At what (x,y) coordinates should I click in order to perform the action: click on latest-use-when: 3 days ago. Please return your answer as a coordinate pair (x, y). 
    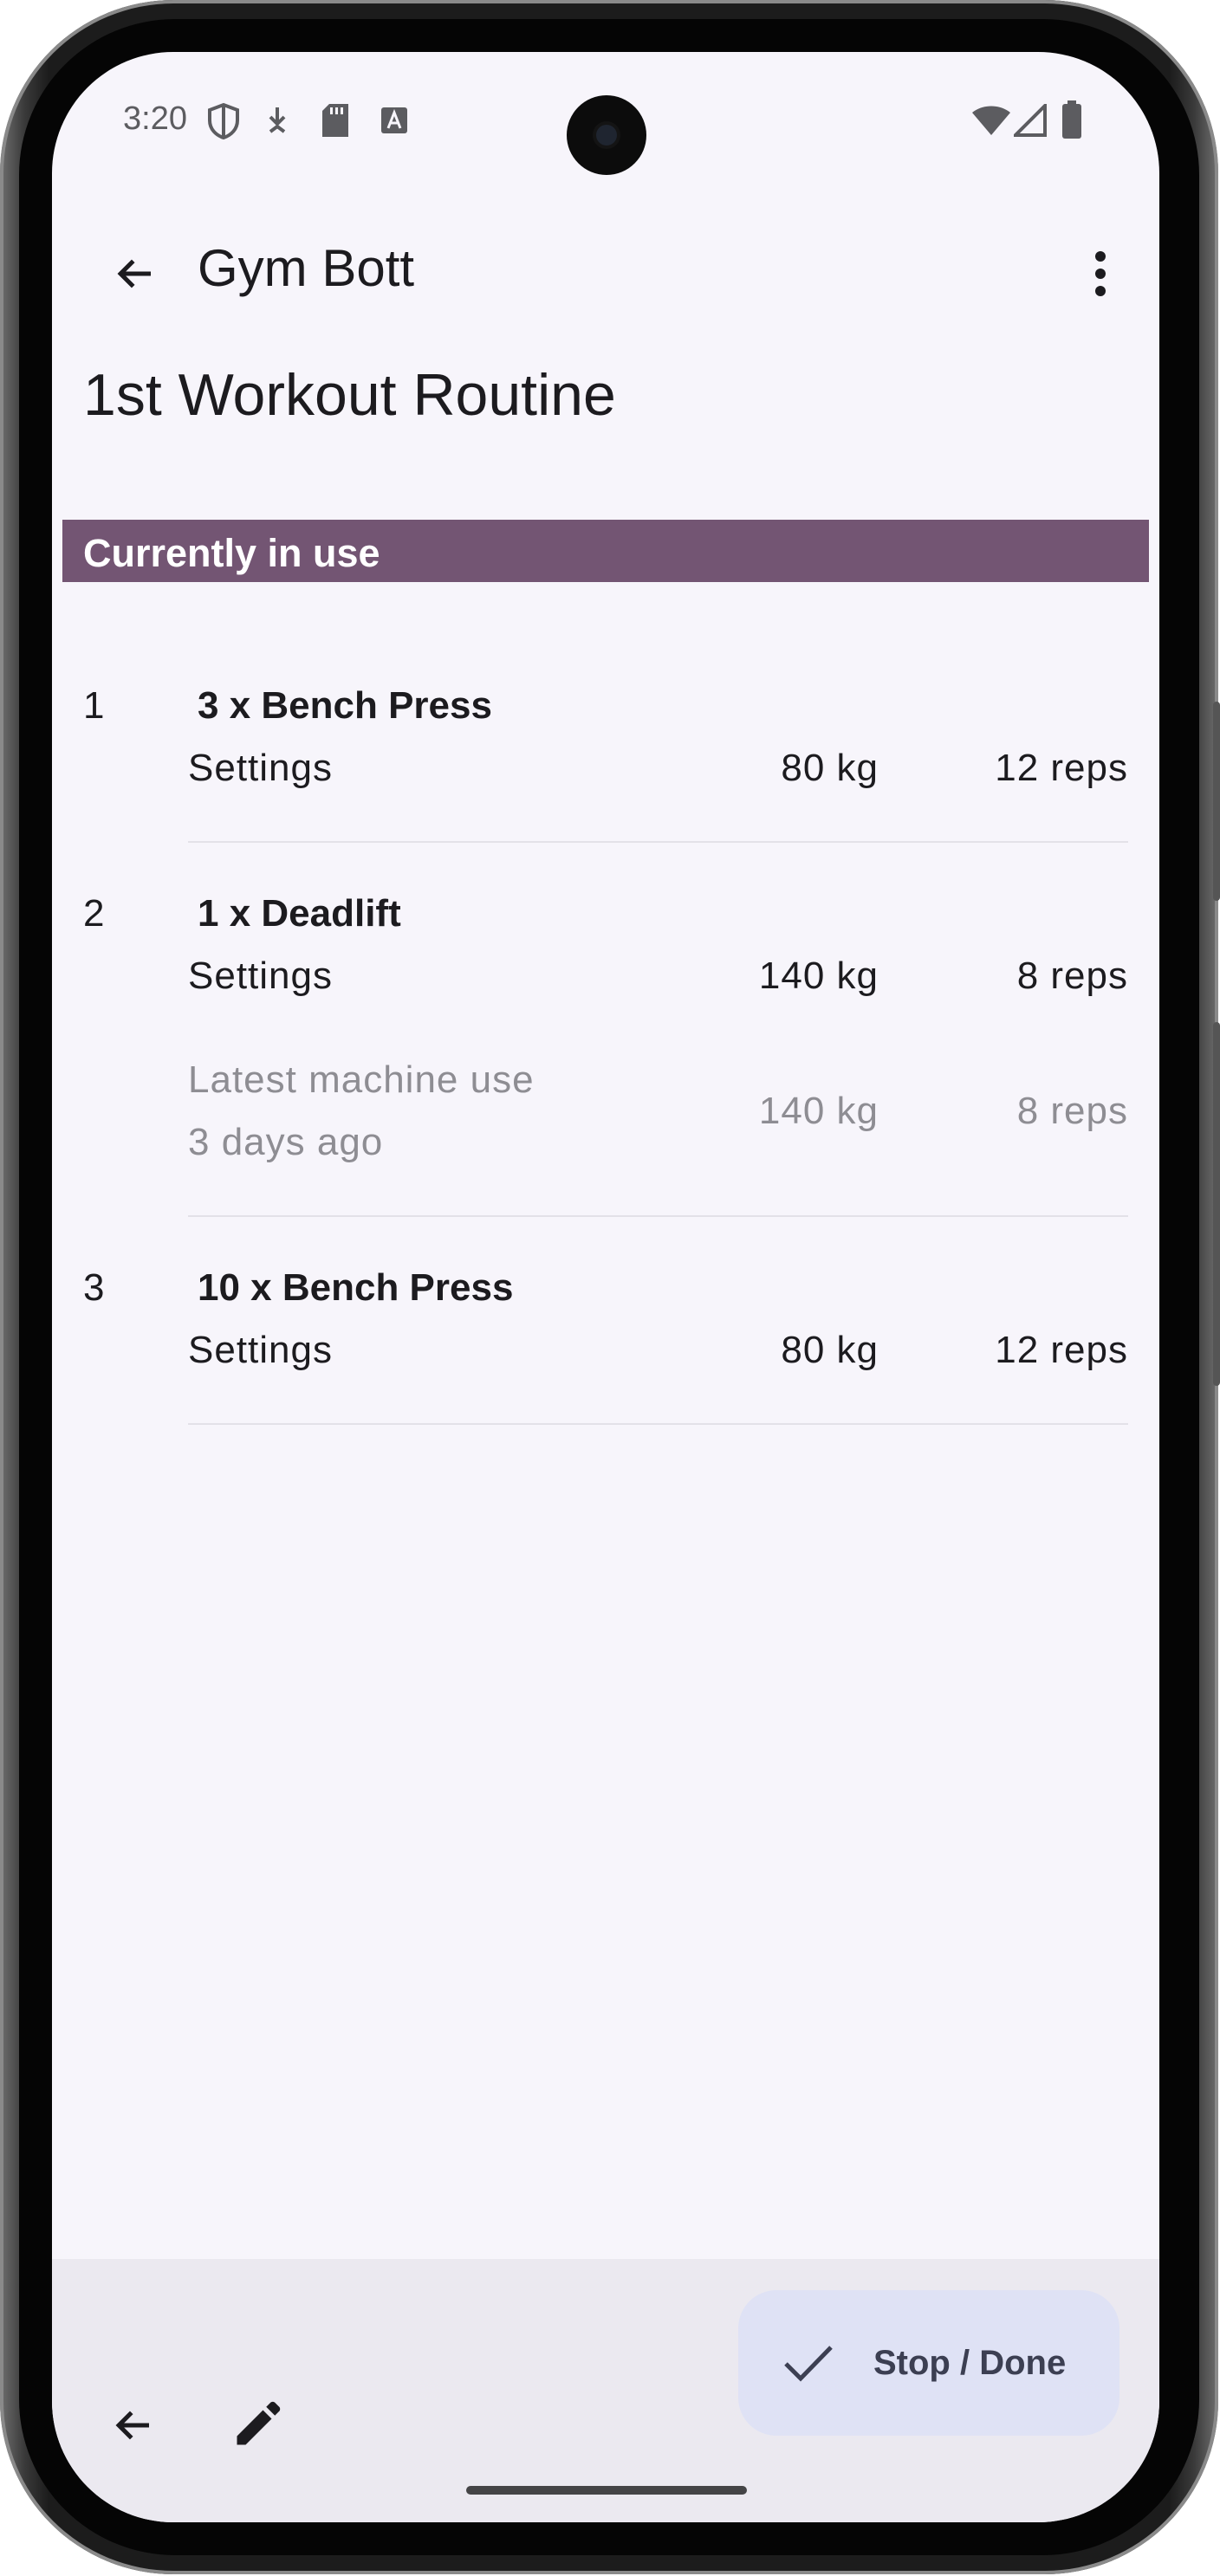
    Looking at the image, I should click on (286, 1142).